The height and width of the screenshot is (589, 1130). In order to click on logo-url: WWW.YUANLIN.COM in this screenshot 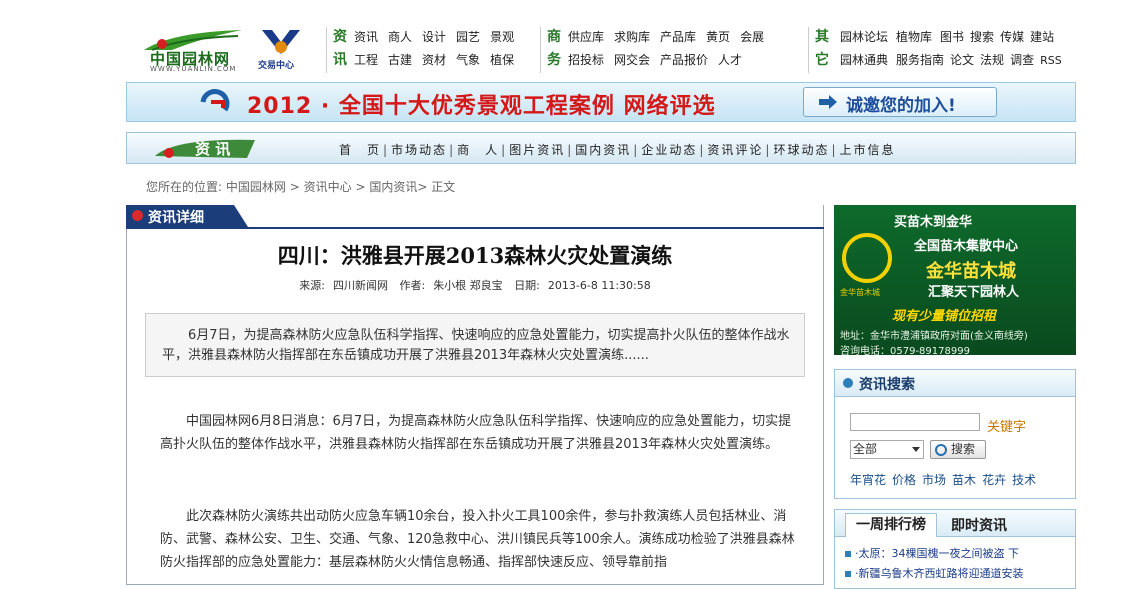, I will do `click(193, 69)`.